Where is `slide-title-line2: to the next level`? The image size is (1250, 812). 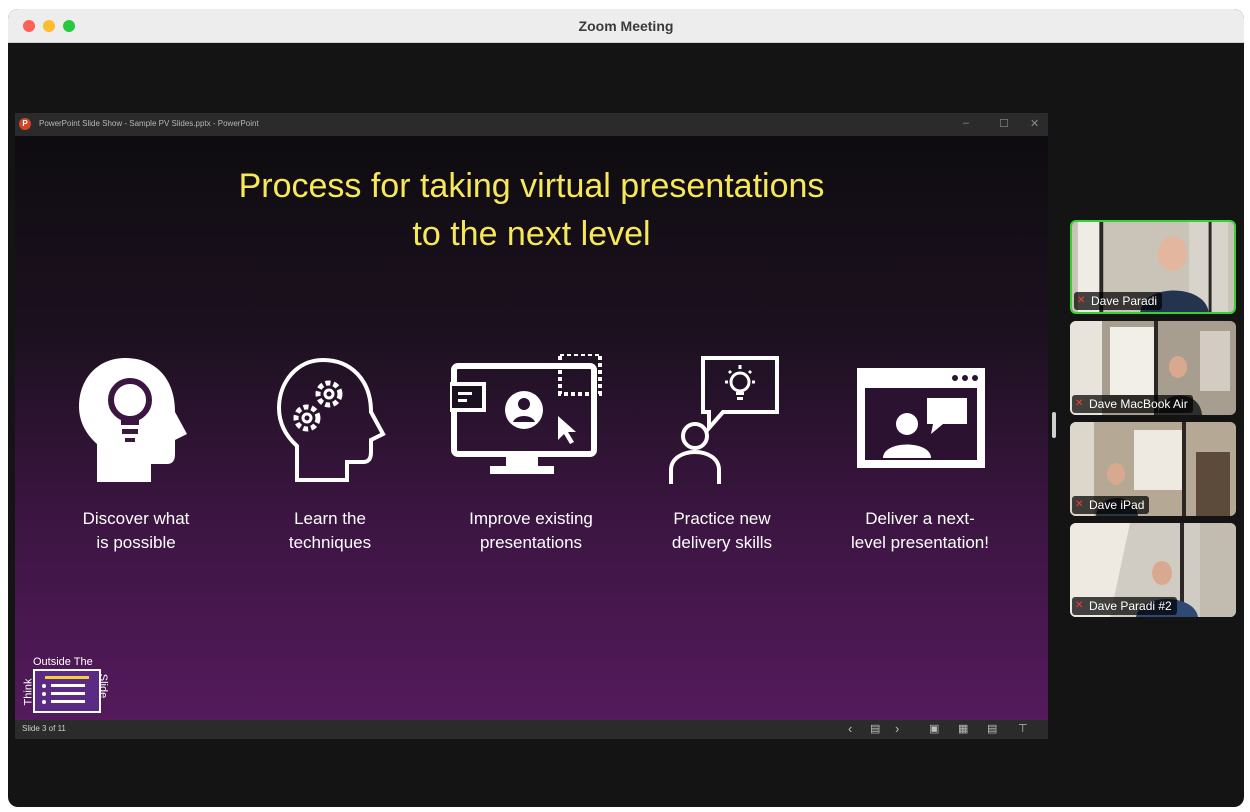 slide-title-line2: to the next level is located at coordinates (531, 234).